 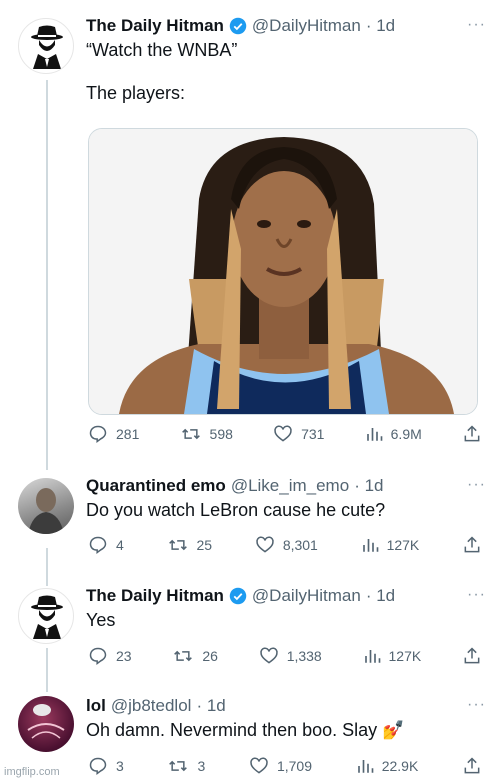 I want to click on reply-count: 23, so click(x=124, y=656).